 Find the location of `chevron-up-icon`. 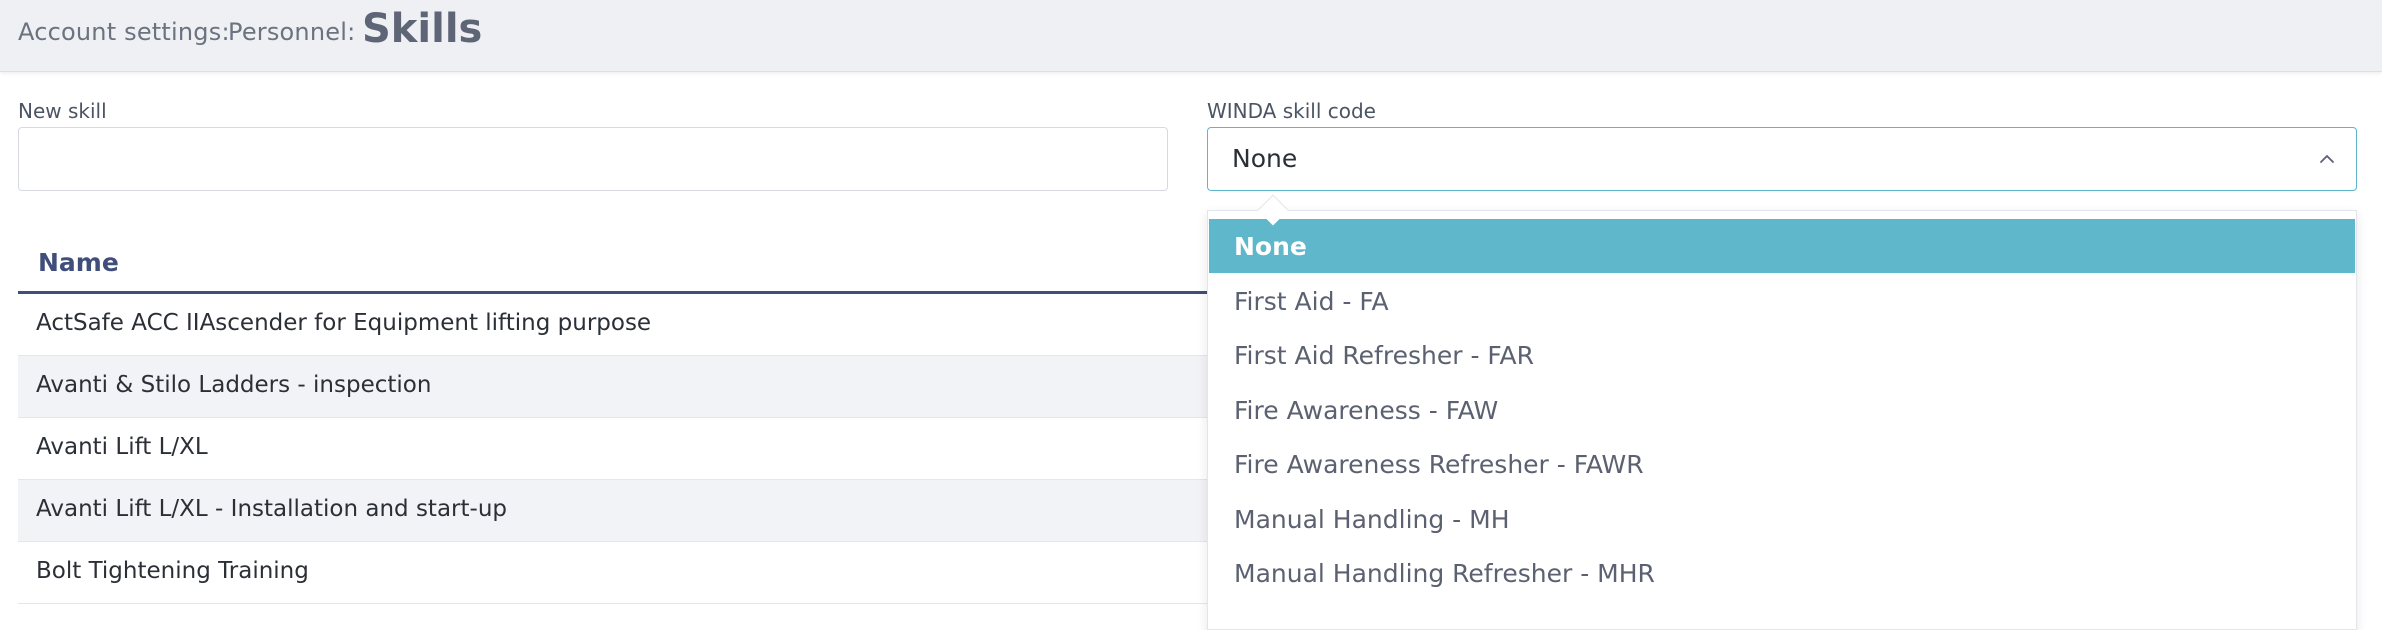

chevron-up-icon is located at coordinates (2327, 159).